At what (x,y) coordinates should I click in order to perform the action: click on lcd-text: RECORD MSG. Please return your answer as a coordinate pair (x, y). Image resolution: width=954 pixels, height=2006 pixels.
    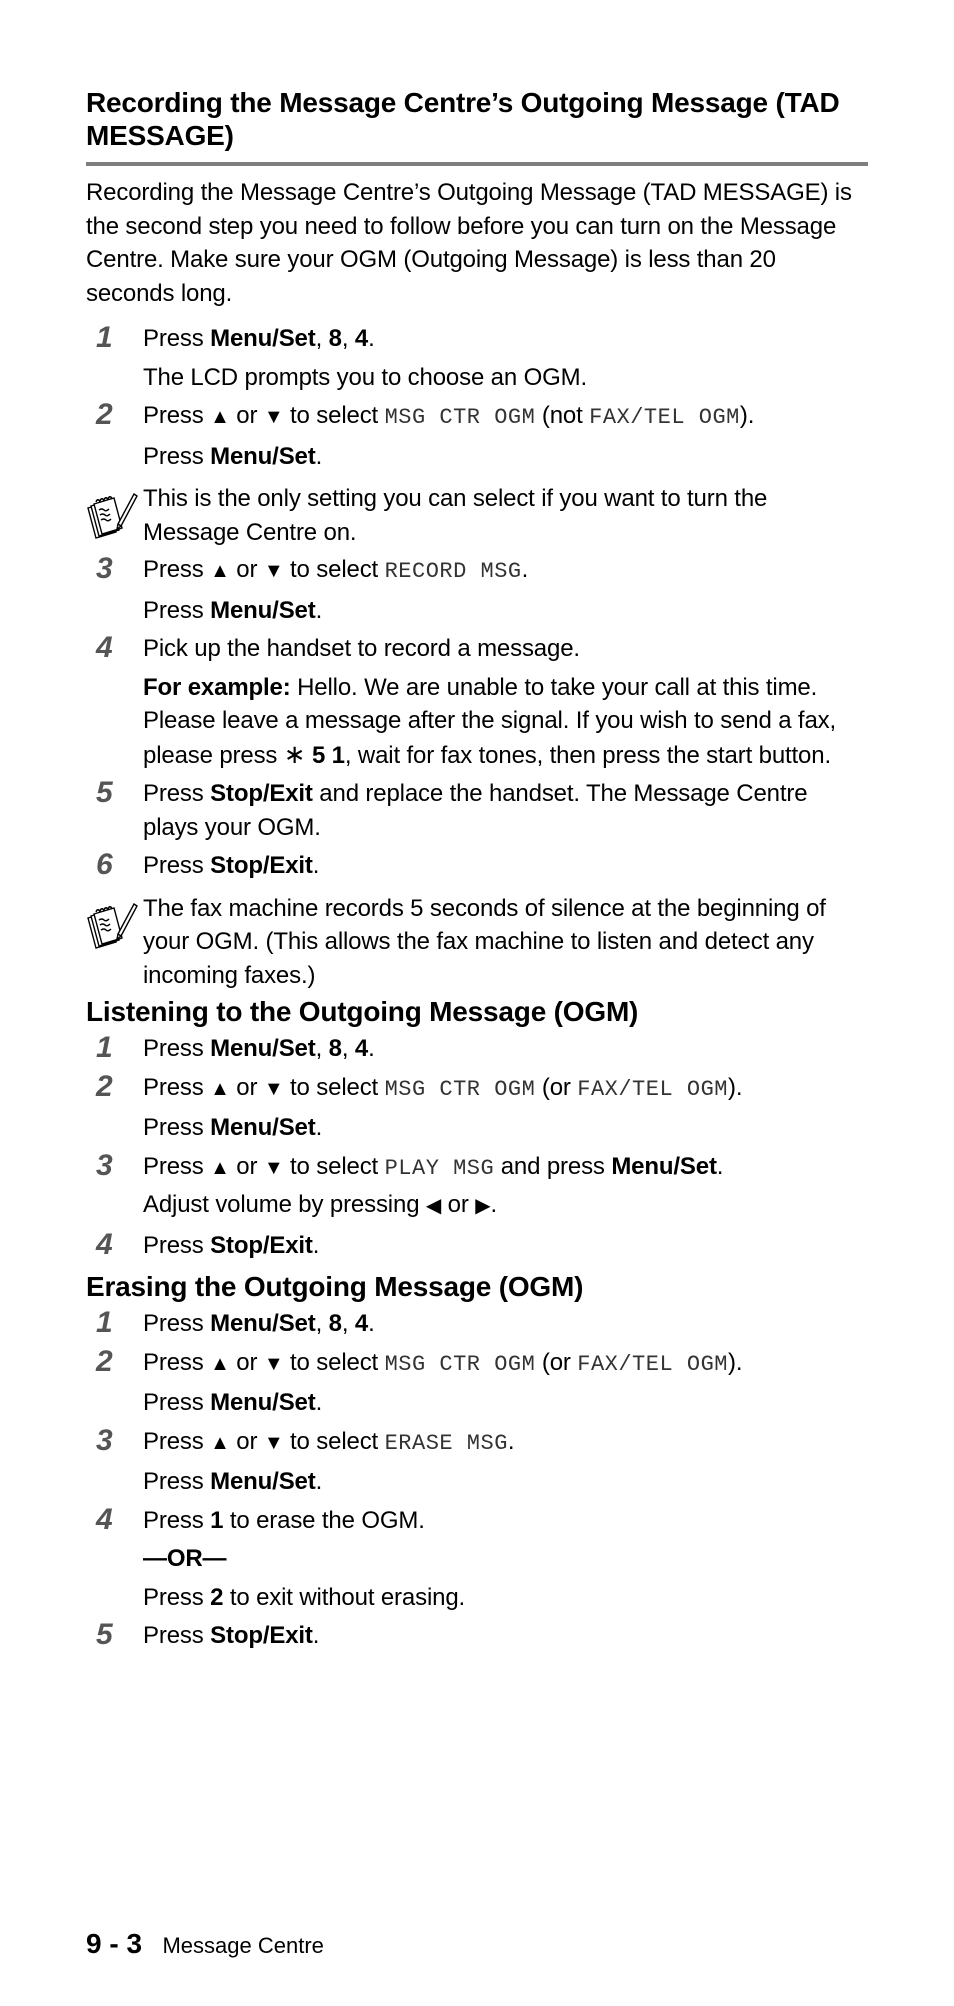
    Looking at the image, I should click on (453, 571).